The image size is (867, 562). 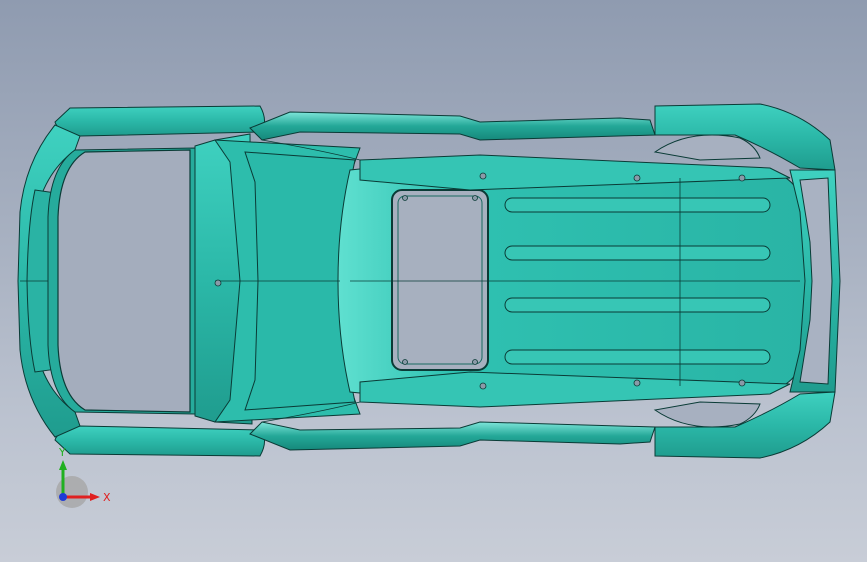 I want to click on y-axis-label: Y, so click(x=62, y=452).